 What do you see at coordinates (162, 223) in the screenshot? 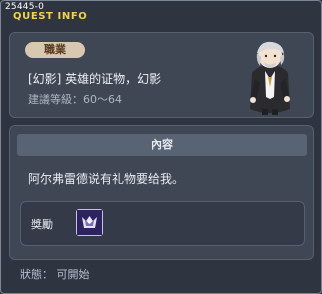
I see `reward-box: 獎勵` at bounding box center [162, 223].